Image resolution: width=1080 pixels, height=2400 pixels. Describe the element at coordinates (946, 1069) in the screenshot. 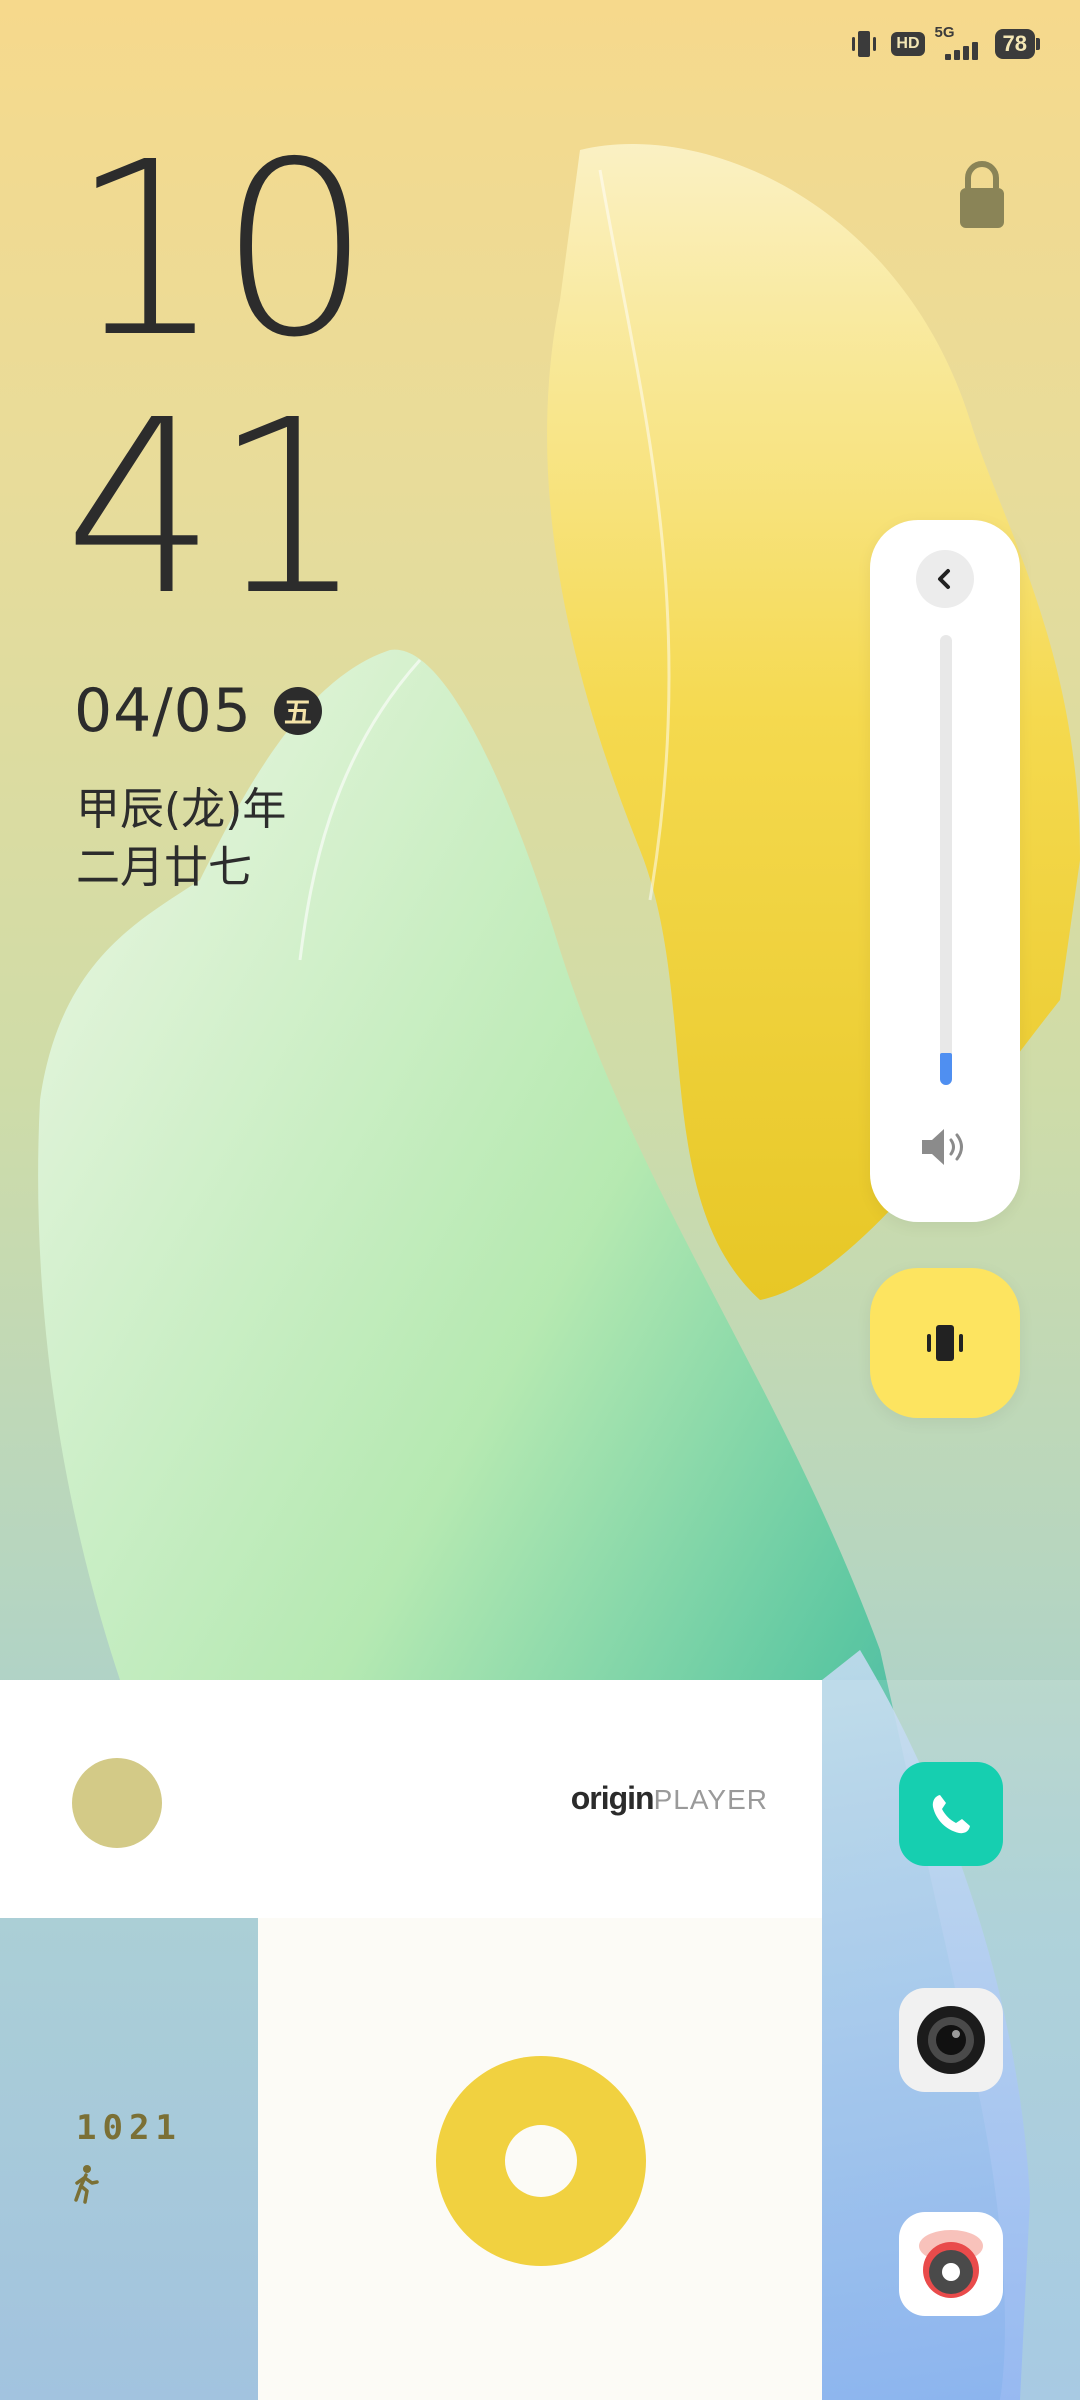

I see `volume-level` at that location.